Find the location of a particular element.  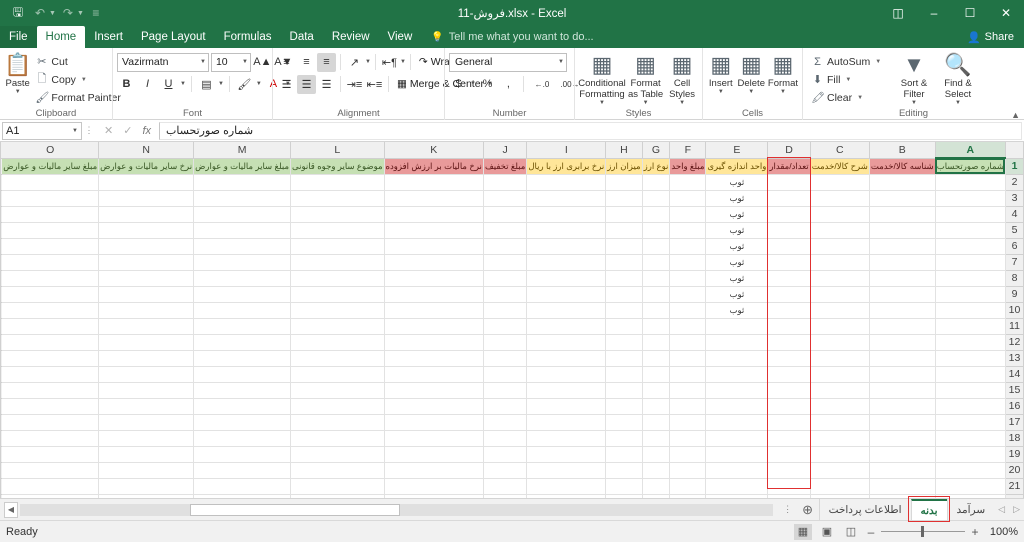

fill-dropdown-icon: ▼ is located at coordinates (848, 80).